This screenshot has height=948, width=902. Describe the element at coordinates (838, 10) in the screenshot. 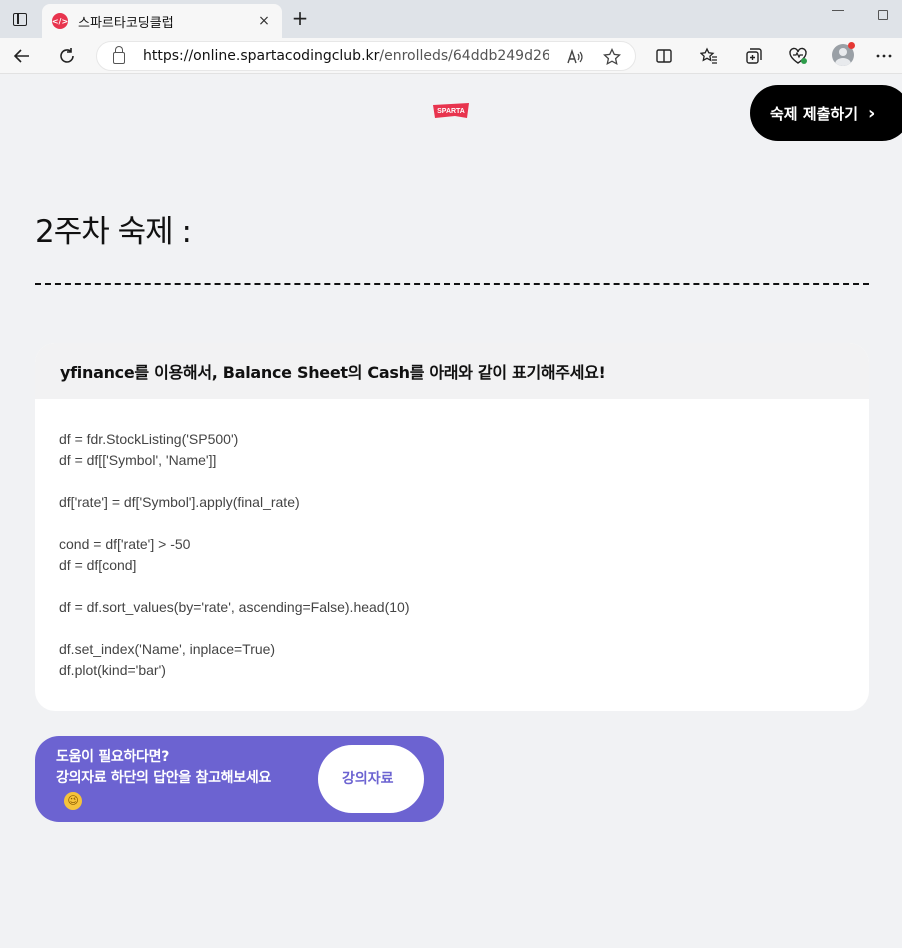

I see `minimize-icon` at that location.